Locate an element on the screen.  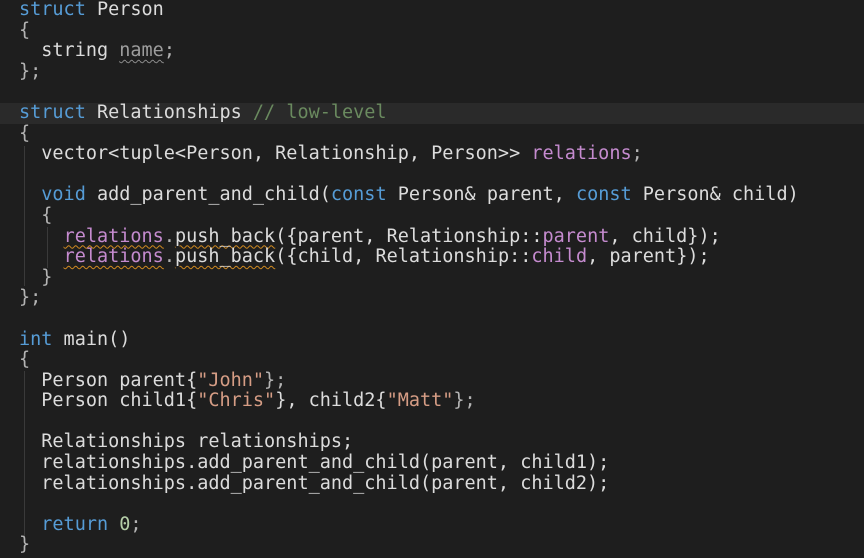
code-token: Person parent{ is located at coordinates (108, 380).